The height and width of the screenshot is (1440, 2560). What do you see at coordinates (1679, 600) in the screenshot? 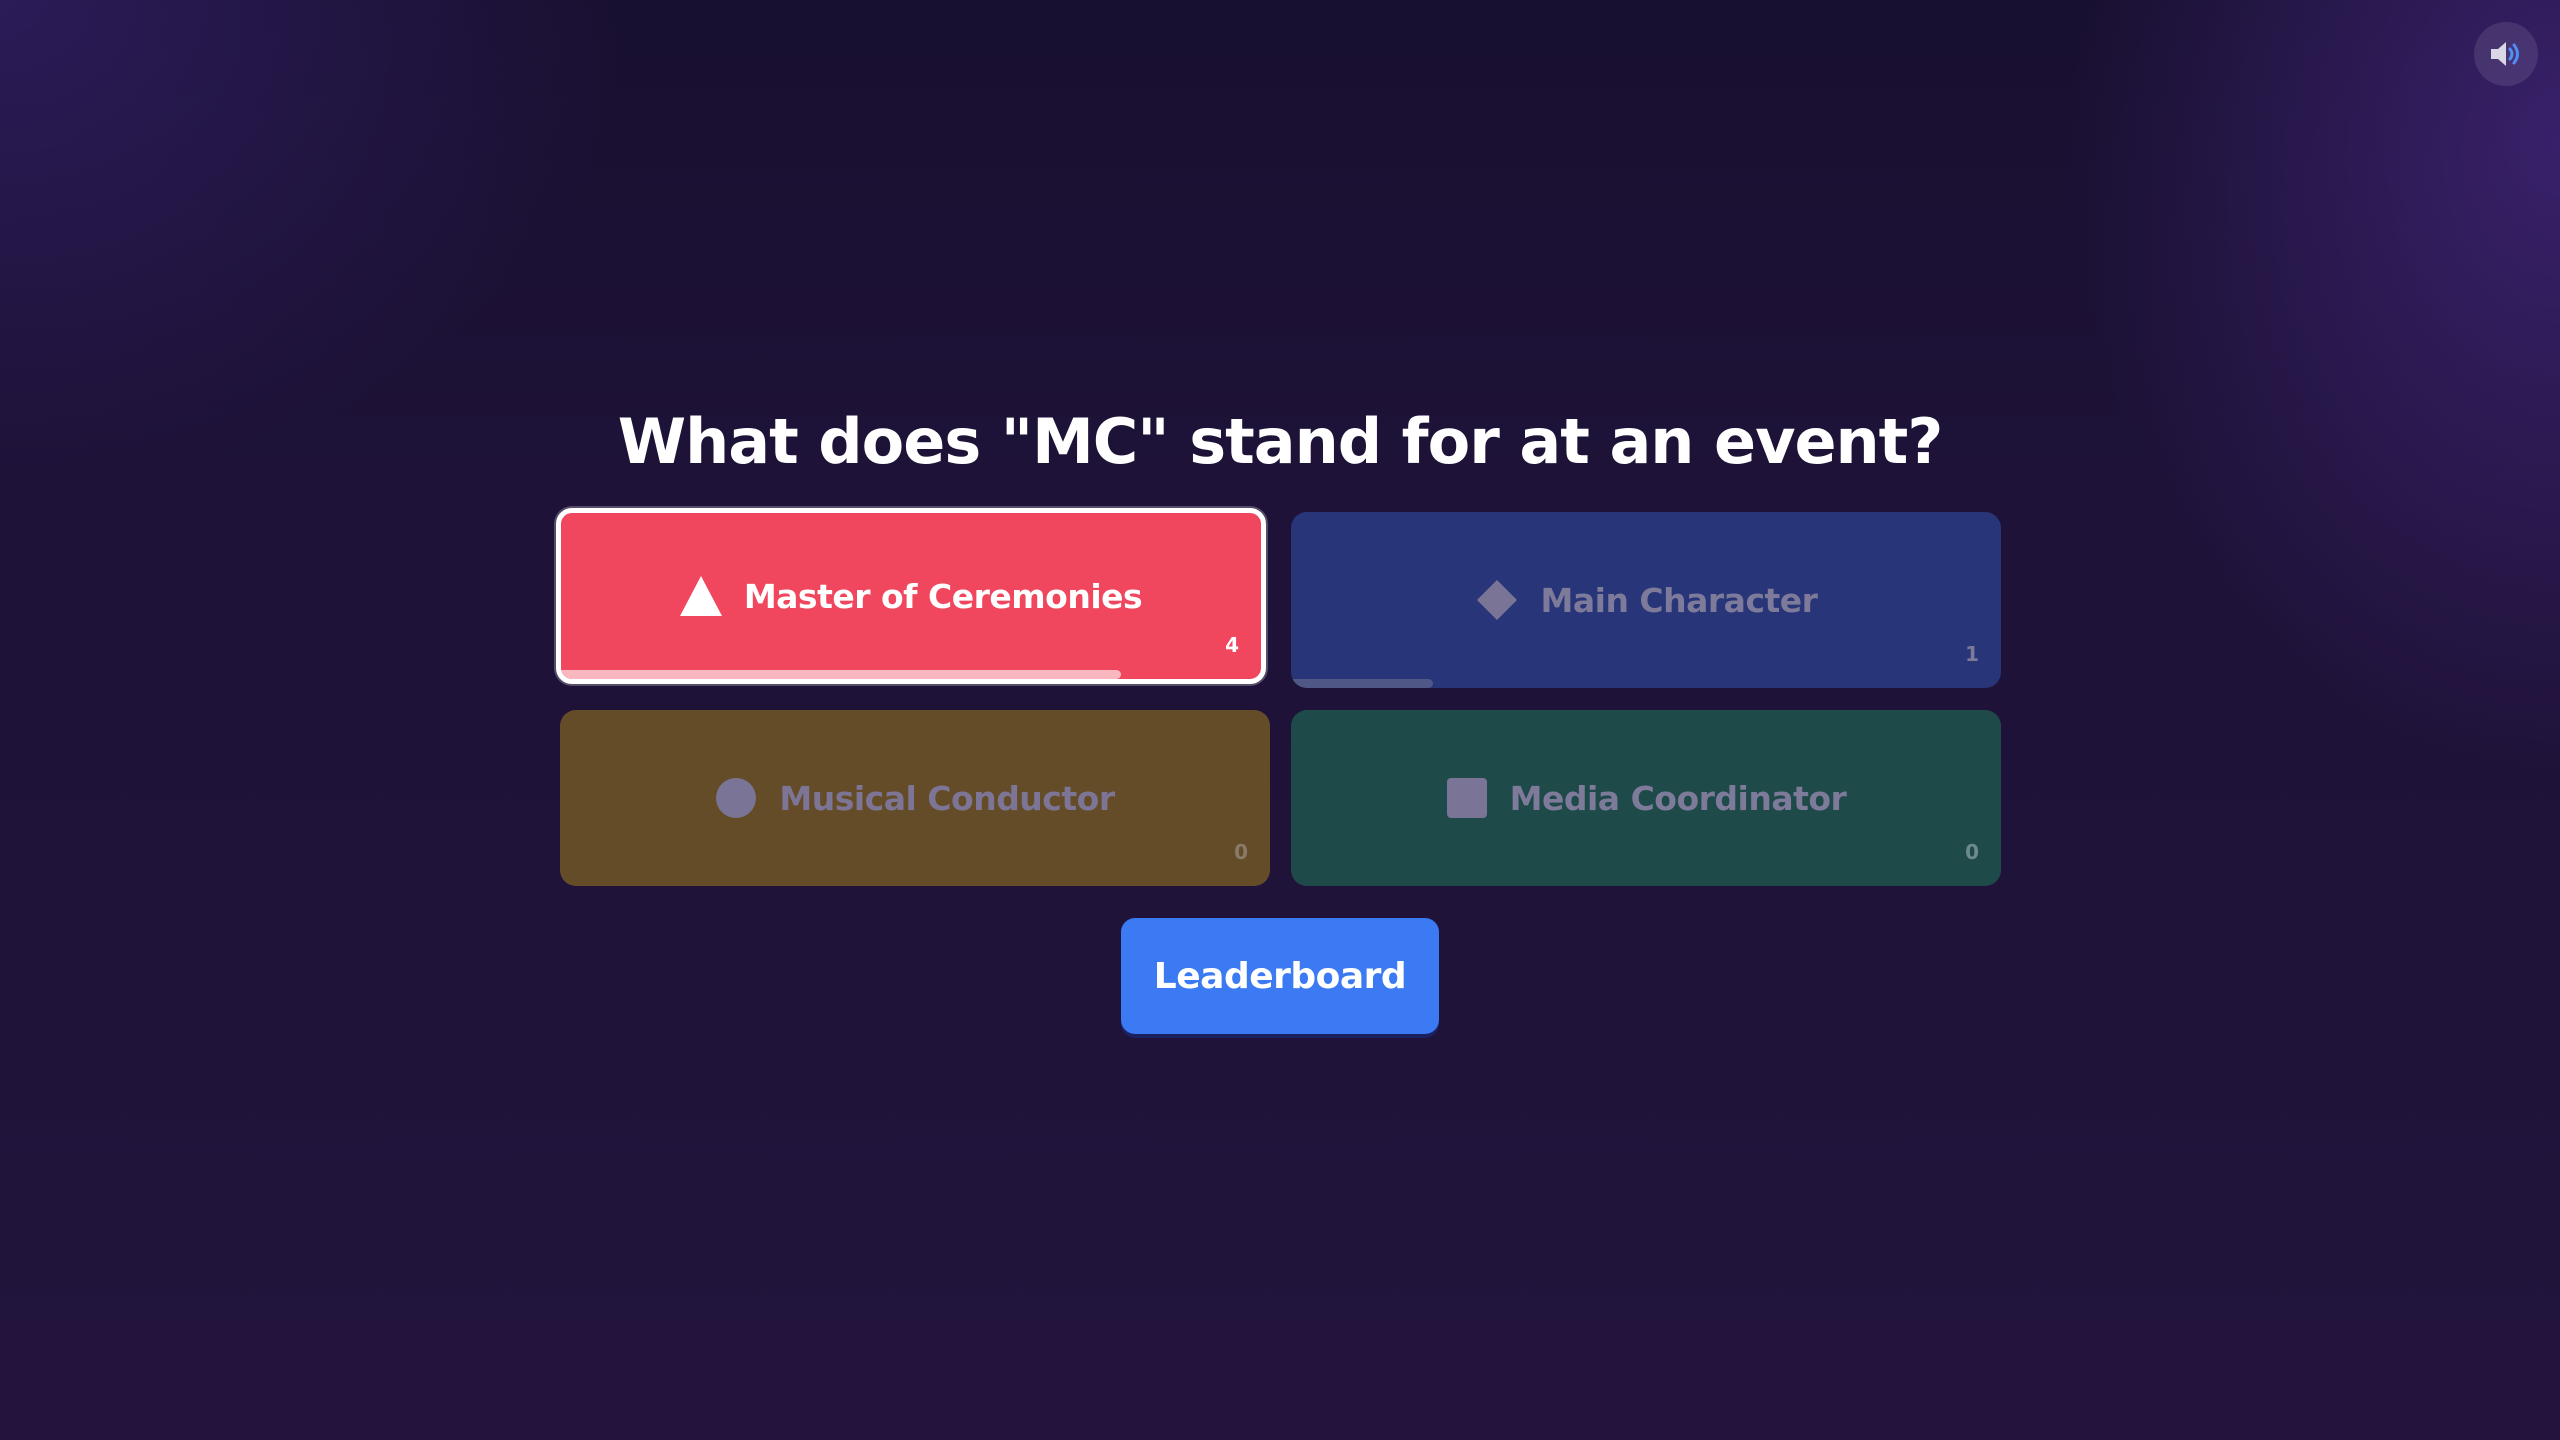
I see `answer-label: Main Character` at bounding box center [1679, 600].